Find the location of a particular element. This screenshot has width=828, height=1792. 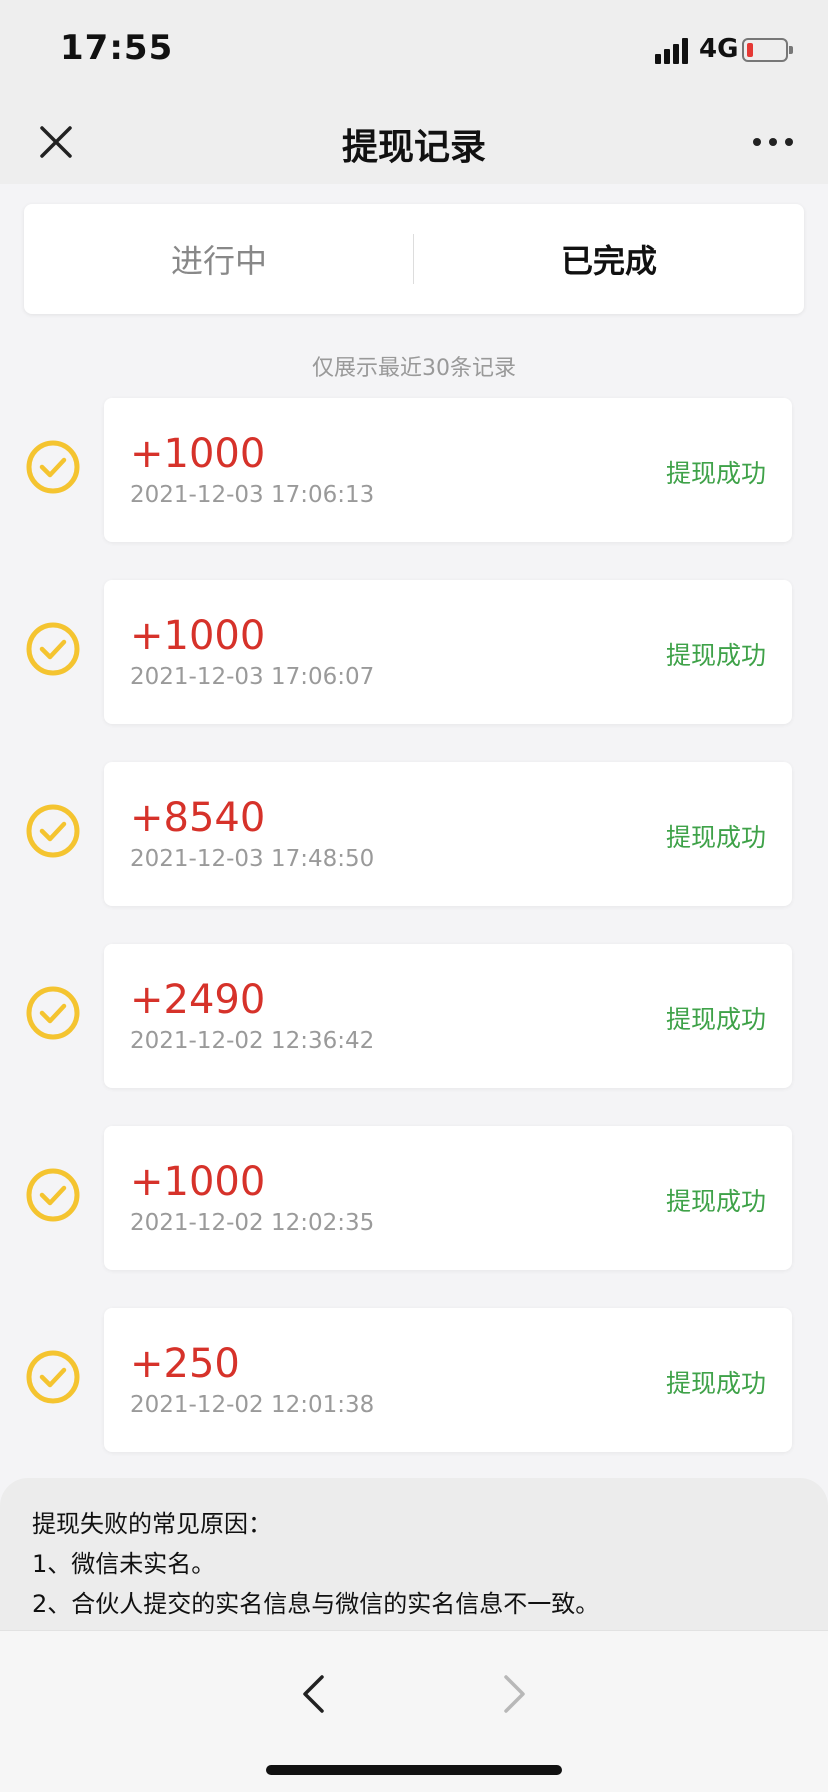

record-amount: +8540 is located at coordinates (198, 818).